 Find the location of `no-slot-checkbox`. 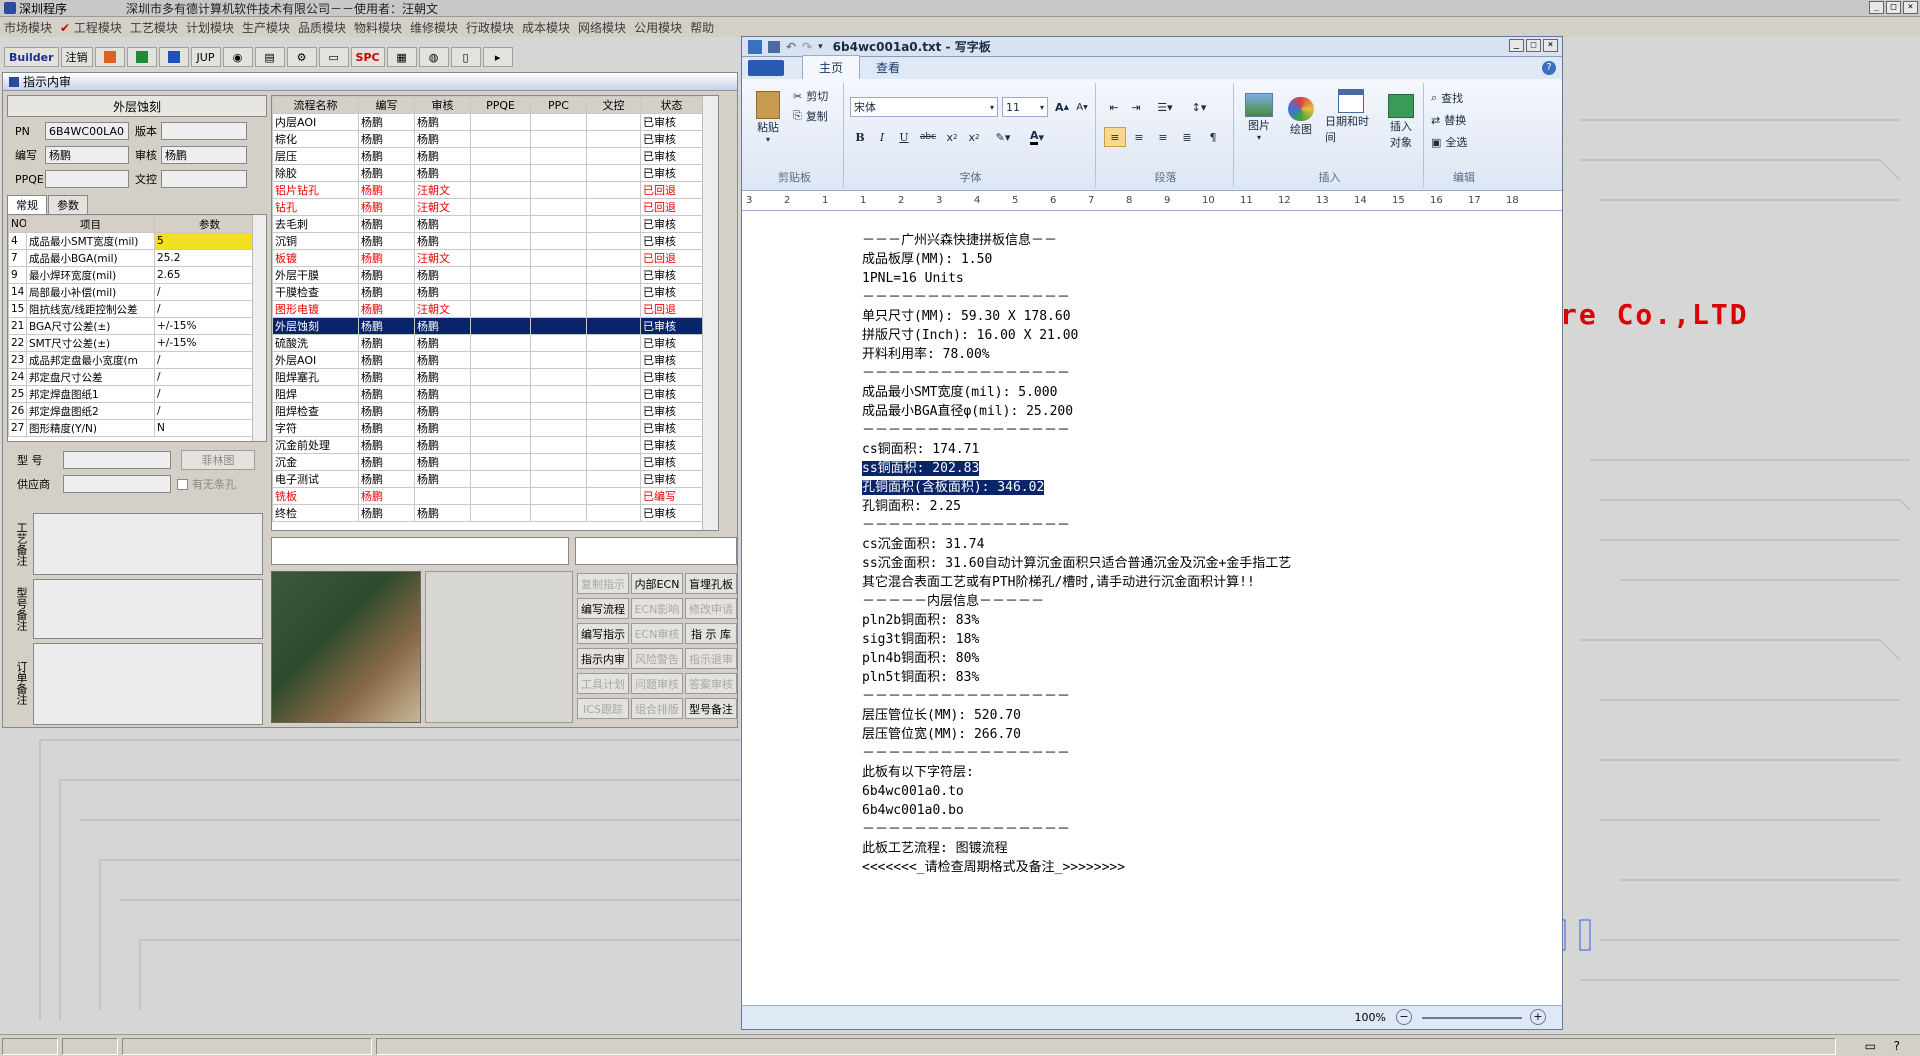

no-slot-checkbox is located at coordinates (182, 484).